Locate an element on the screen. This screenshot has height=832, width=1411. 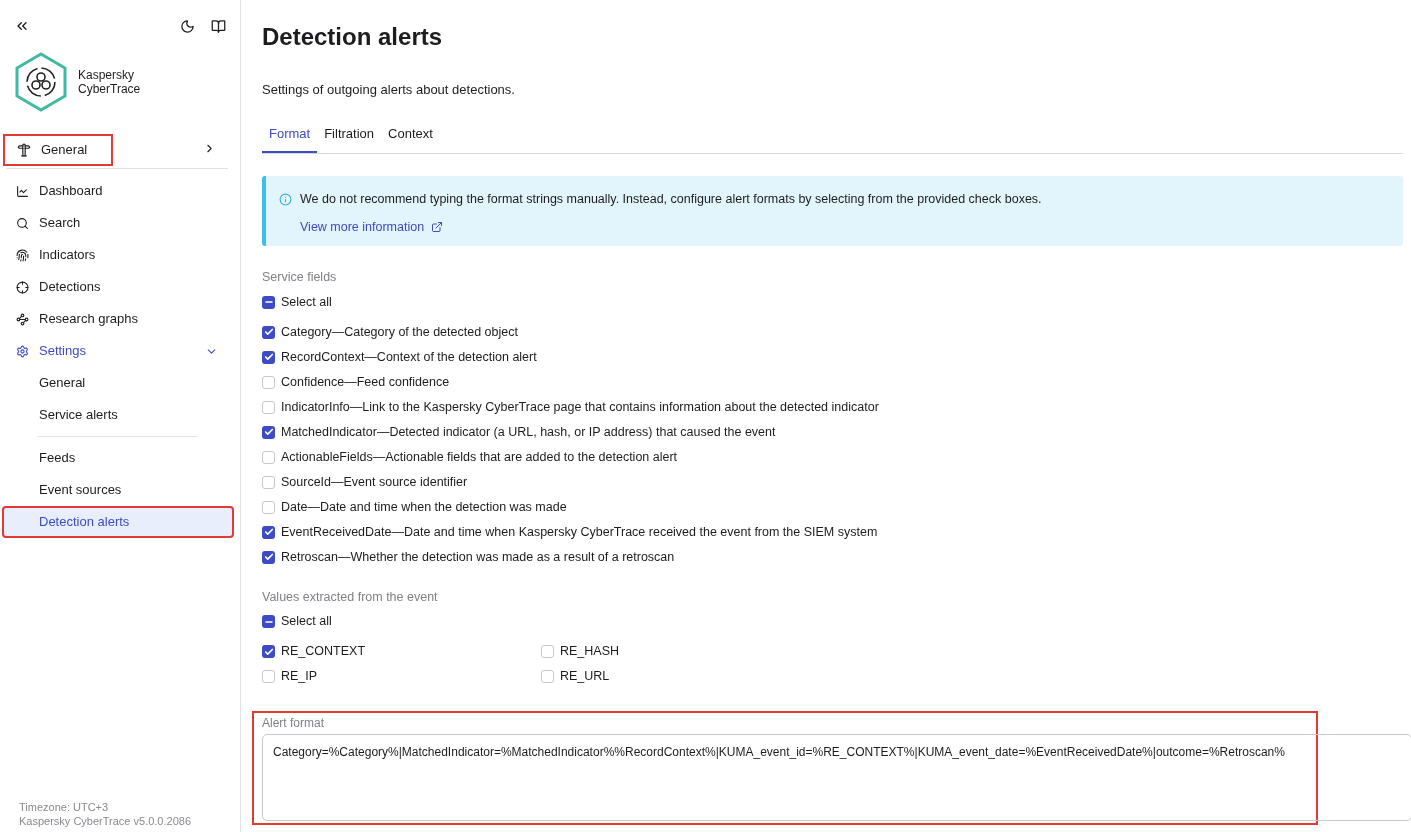
checkbox-option: ActionableFields—Actionable fields that are added to the detection alert is located at coordinates (470, 457).